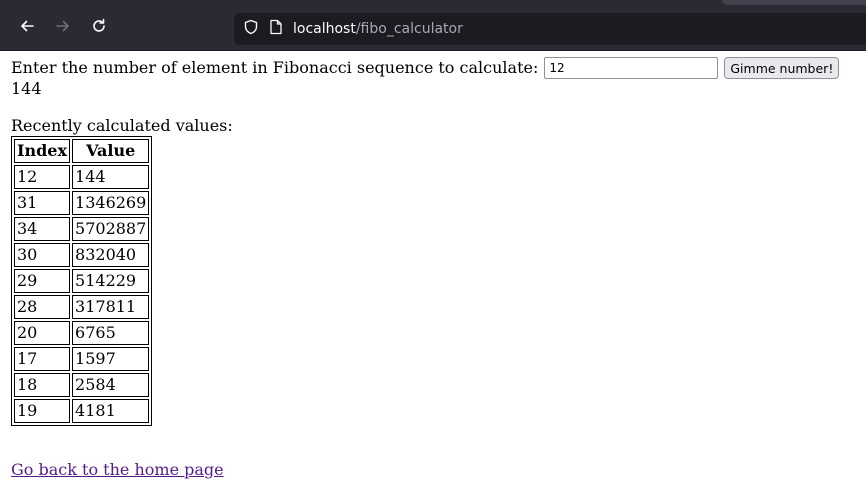 The image size is (866, 497). I want to click on table-row: 19 4181, so click(82, 411).